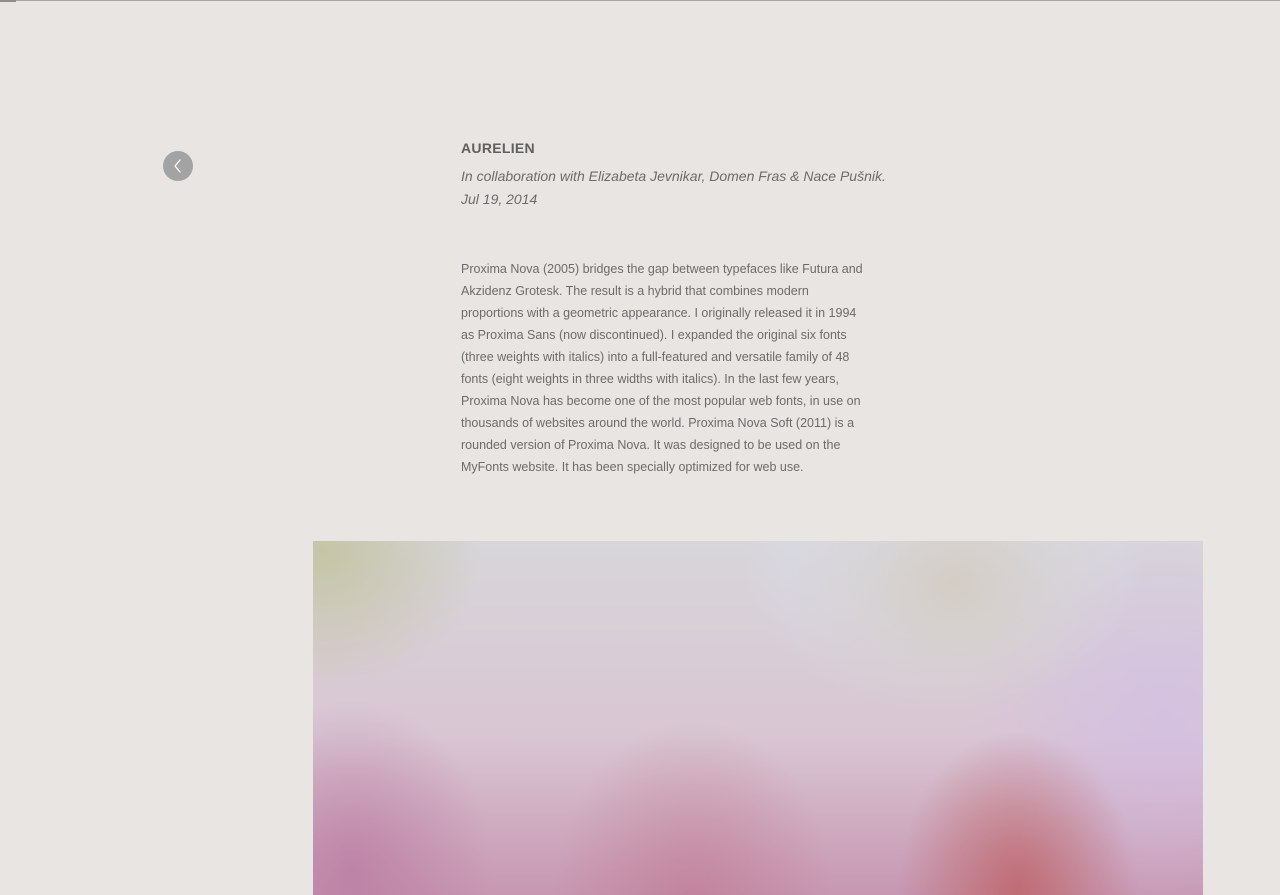 This screenshot has width=1280, height=895. I want to click on chevron-left-icon, so click(178, 166).